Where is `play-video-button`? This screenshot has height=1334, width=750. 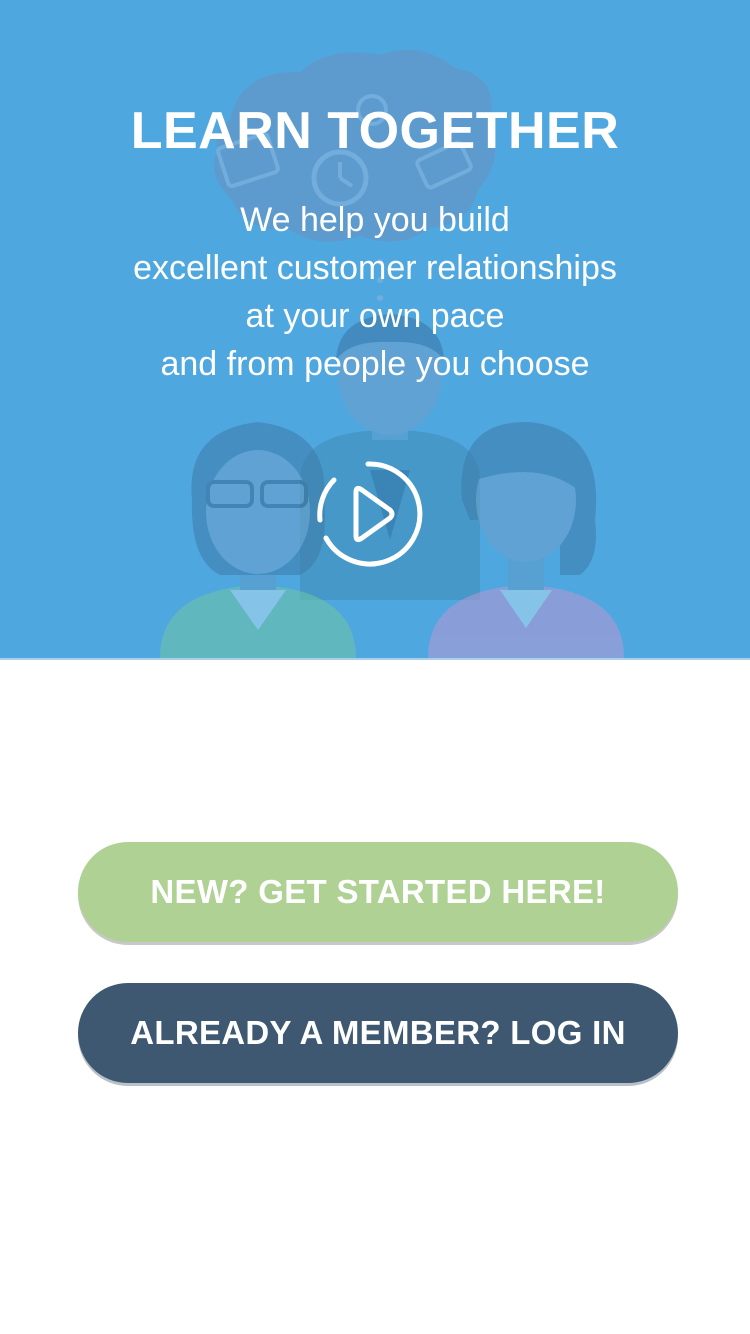
play-video-button is located at coordinates (368, 514).